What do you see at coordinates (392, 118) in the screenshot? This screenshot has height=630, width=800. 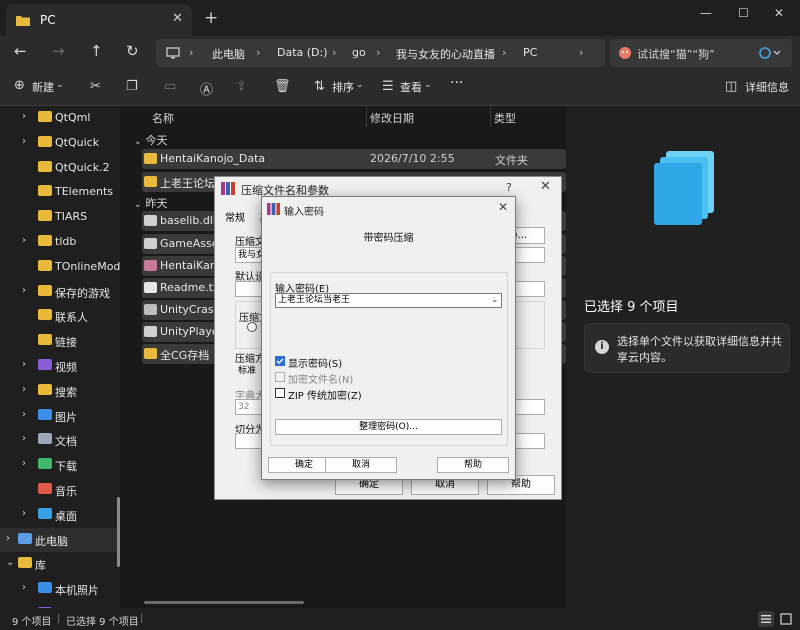 I see `column-header-date: 修改日期` at bounding box center [392, 118].